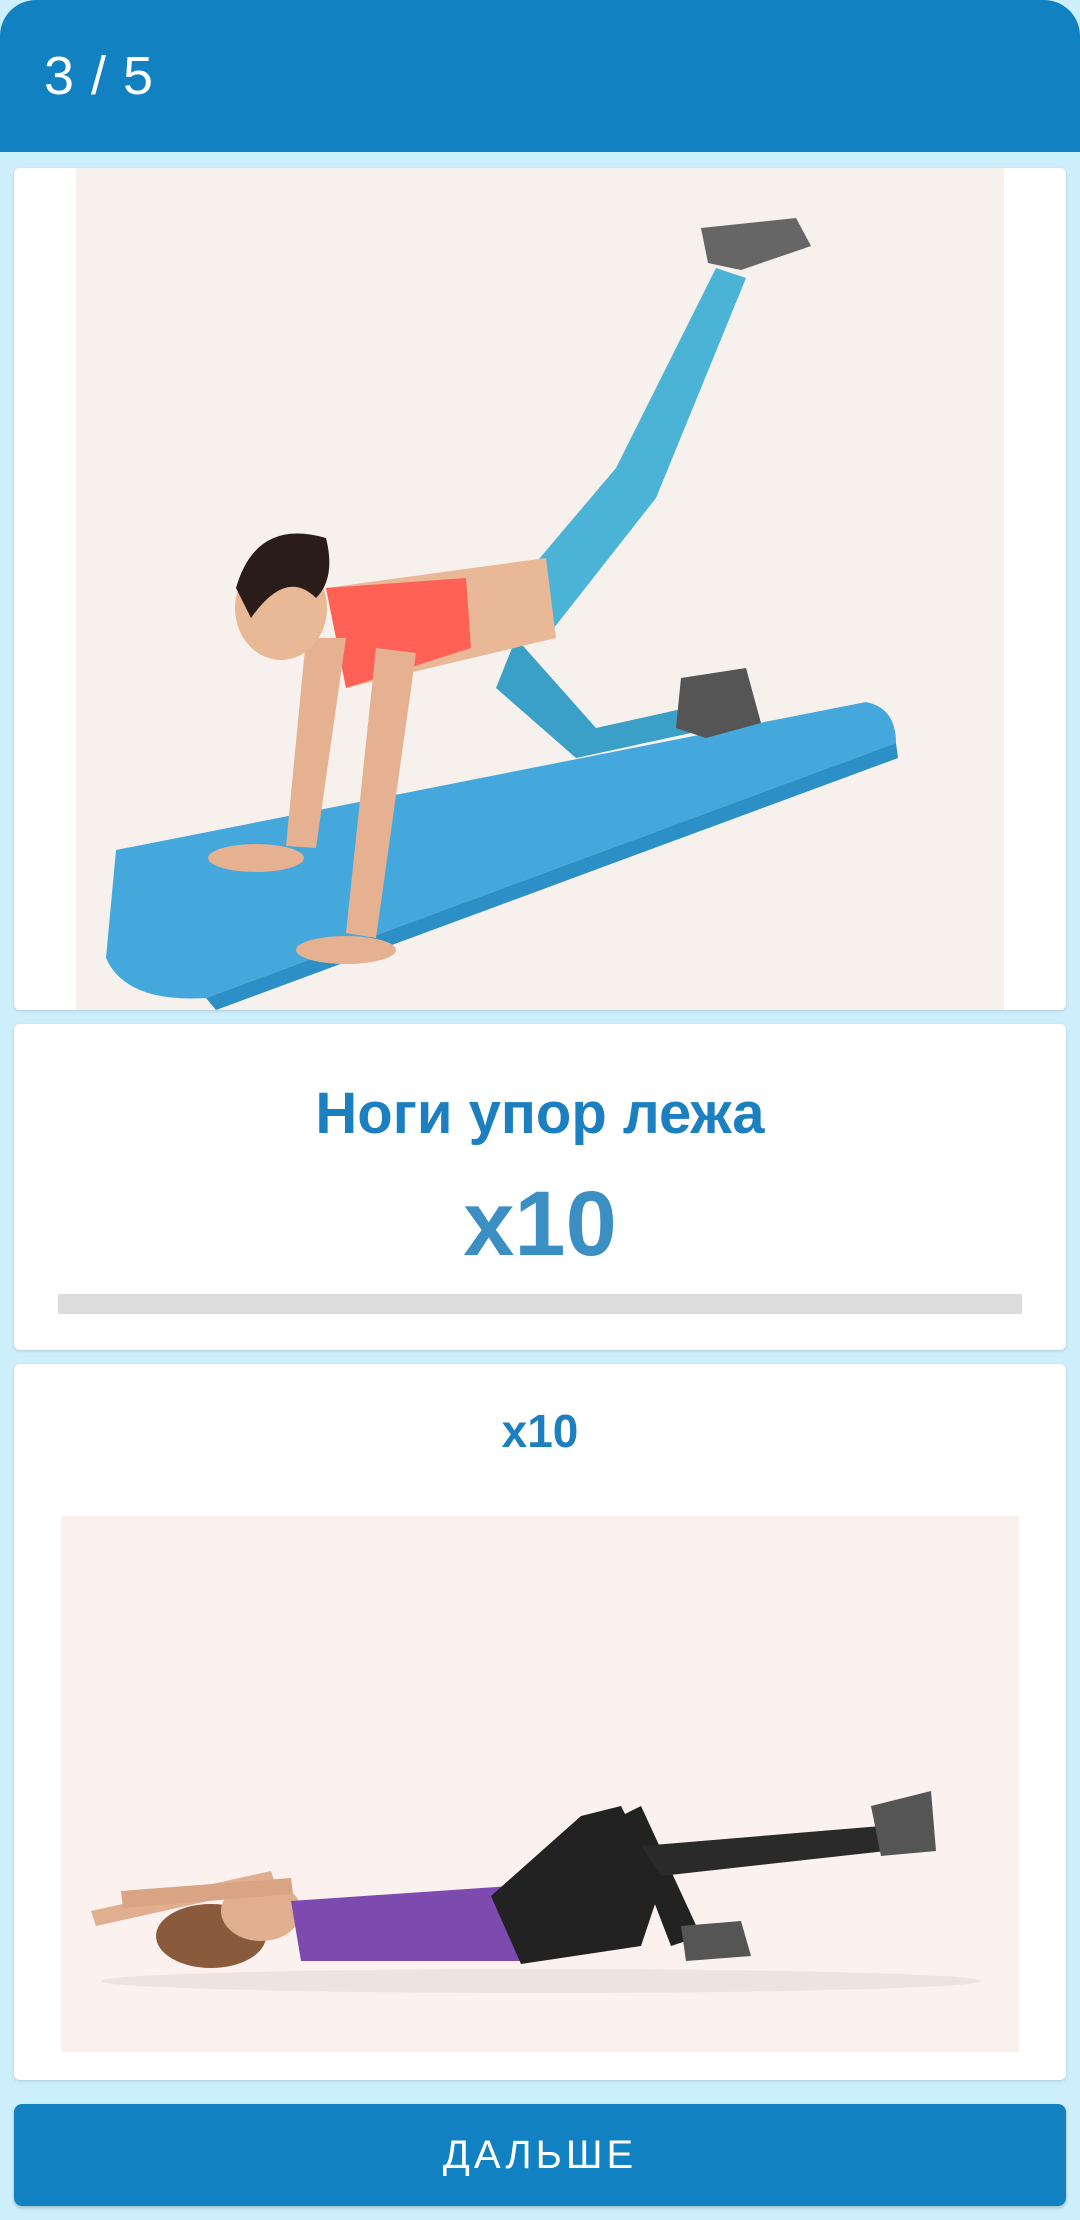 The height and width of the screenshot is (2220, 1080). Describe the element at coordinates (540, 1113) in the screenshot. I see `exercise-name: Ноги упор лежа` at that location.